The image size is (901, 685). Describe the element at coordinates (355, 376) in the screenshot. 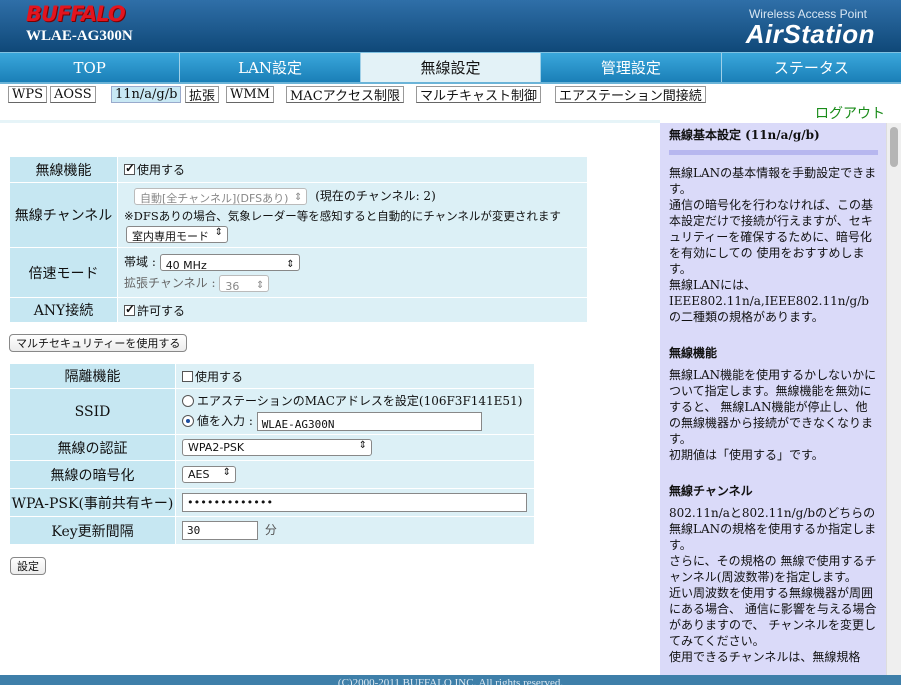

I see `isolation-cell: 使用する` at that location.